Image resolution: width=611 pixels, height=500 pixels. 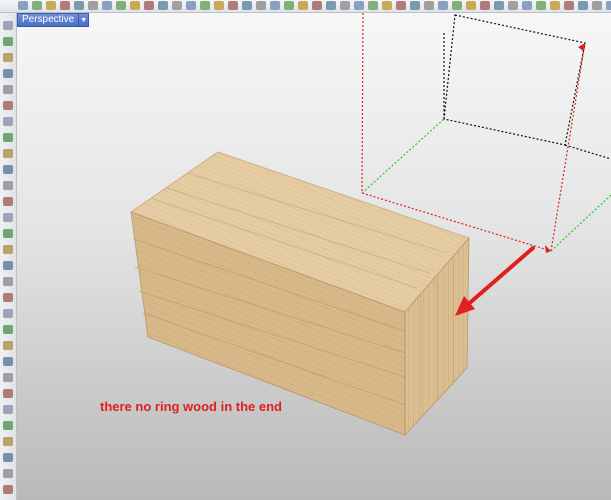 What do you see at coordinates (191, 406) in the screenshot?
I see `annotation-text: there no ring wood in the end` at bounding box center [191, 406].